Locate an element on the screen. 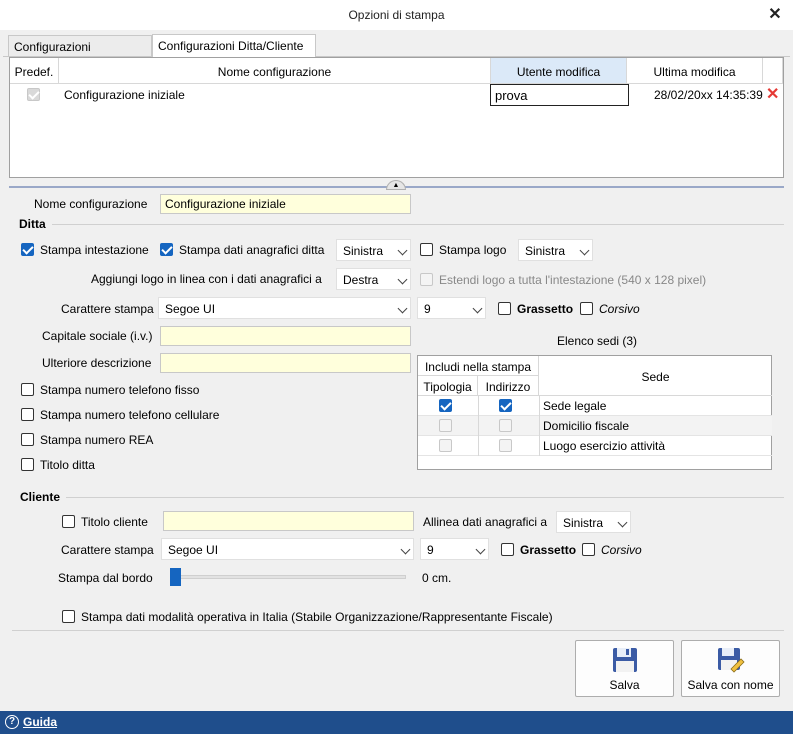 Image resolution: width=793 pixels, height=734 pixels. bottom-divider is located at coordinates (398, 630).